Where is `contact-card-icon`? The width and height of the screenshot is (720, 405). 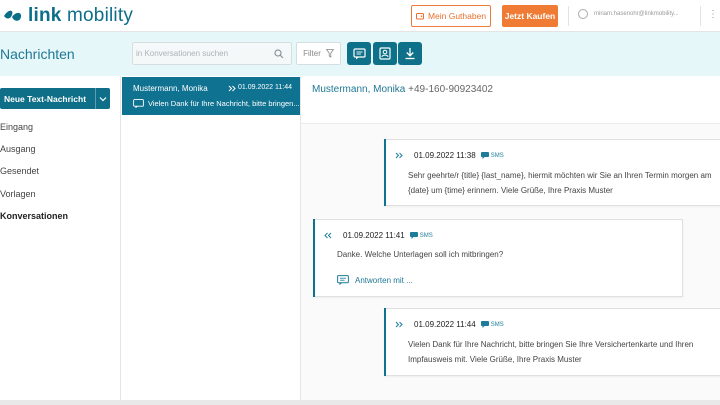
contact-card-icon is located at coordinates (385, 53).